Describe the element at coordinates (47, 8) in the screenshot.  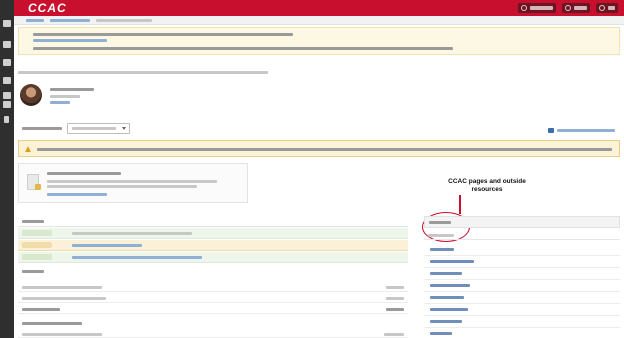
I see `ccac-logo: CCAC` at that location.